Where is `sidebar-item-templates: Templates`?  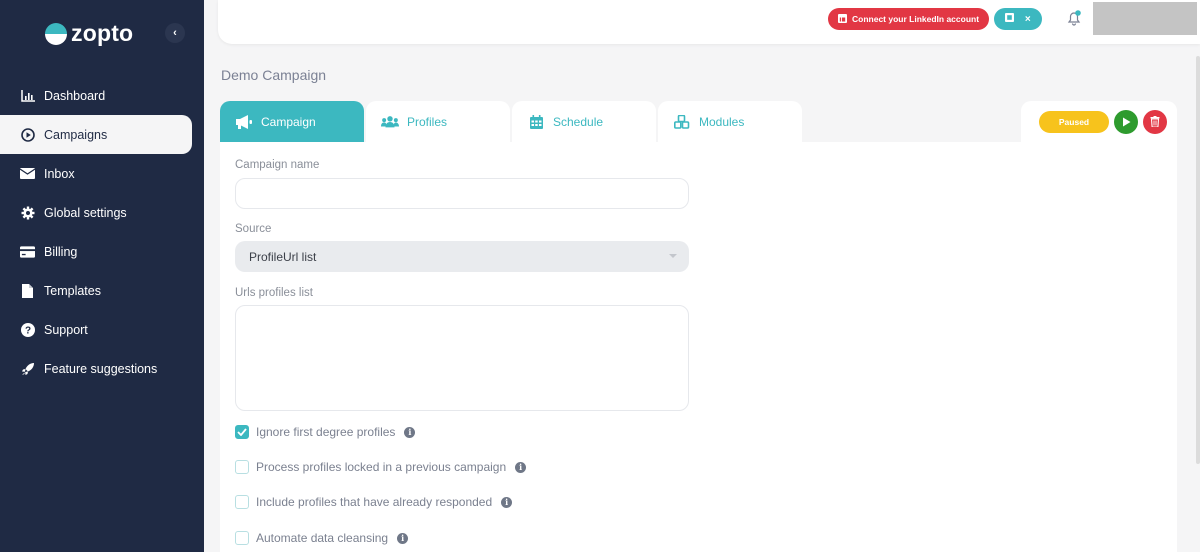
sidebar-item-templates: Templates is located at coordinates (102, 290).